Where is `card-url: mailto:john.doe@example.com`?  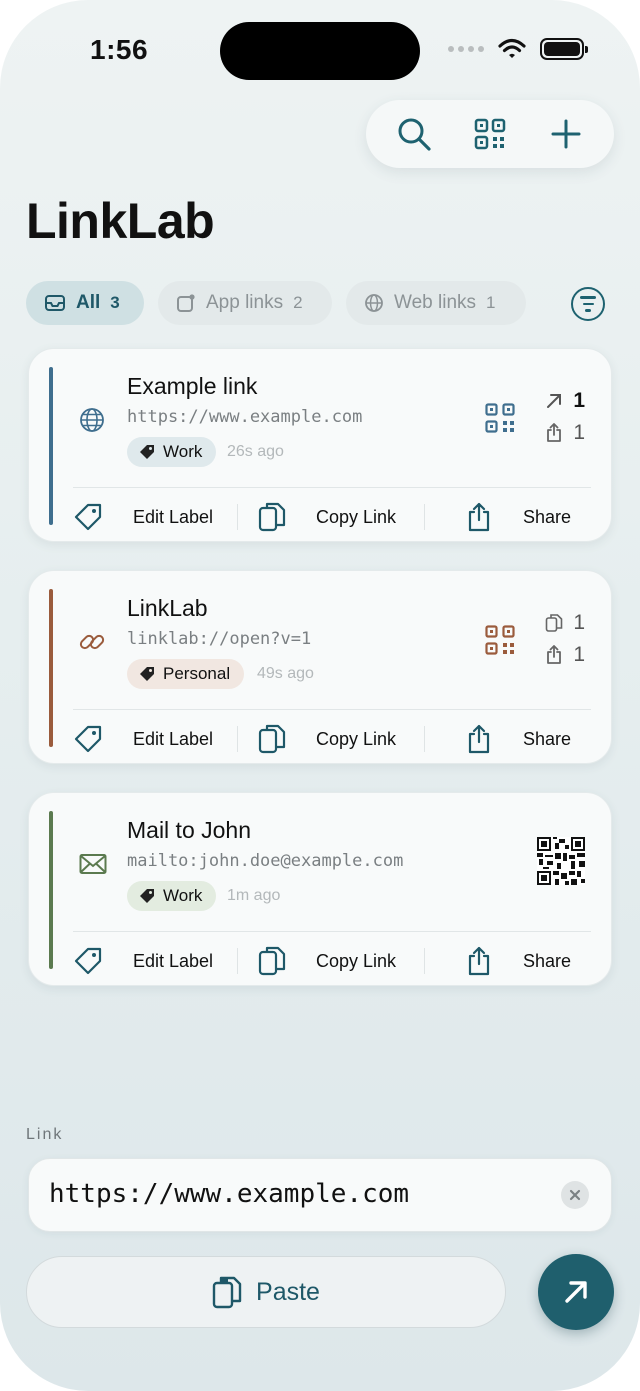
card-url: mailto:john.doe@example.com is located at coordinates (265, 861).